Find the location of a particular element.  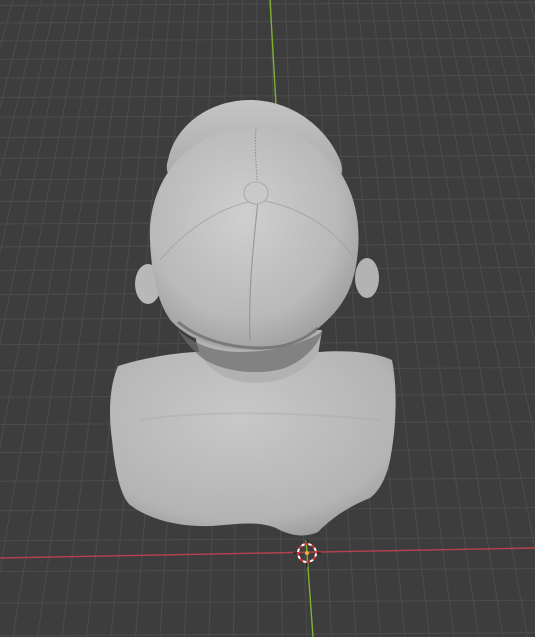

right-ear is located at coordinates (367, 278).